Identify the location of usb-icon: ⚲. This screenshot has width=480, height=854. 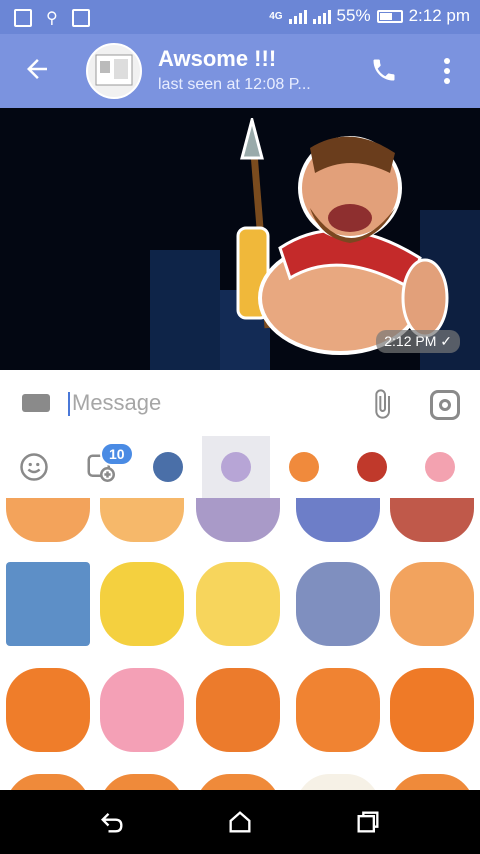
(52, 18).